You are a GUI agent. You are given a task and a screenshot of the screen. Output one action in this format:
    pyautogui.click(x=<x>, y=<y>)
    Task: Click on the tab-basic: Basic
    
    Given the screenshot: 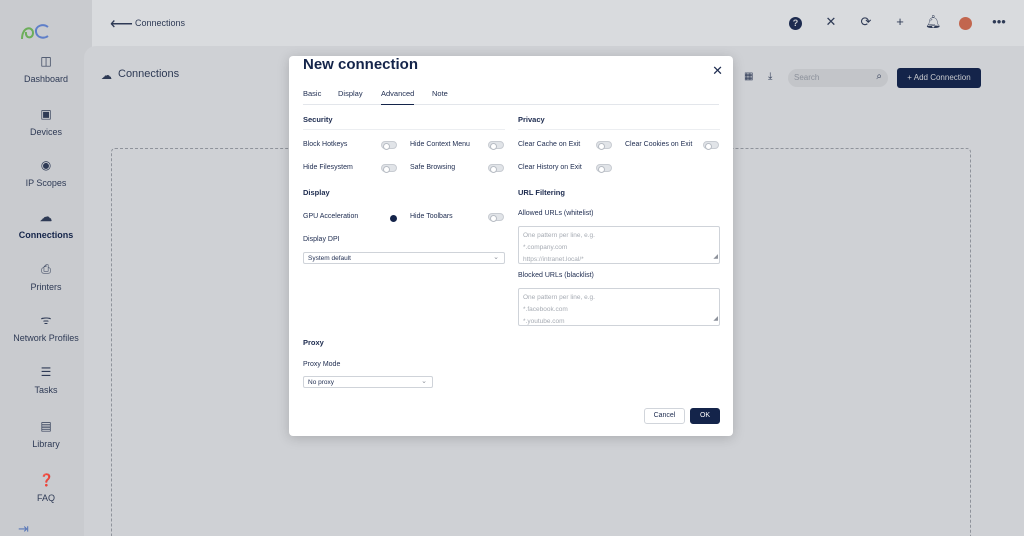 What is the action you would take?
    pyautogui.click(x=312, y=97)
    